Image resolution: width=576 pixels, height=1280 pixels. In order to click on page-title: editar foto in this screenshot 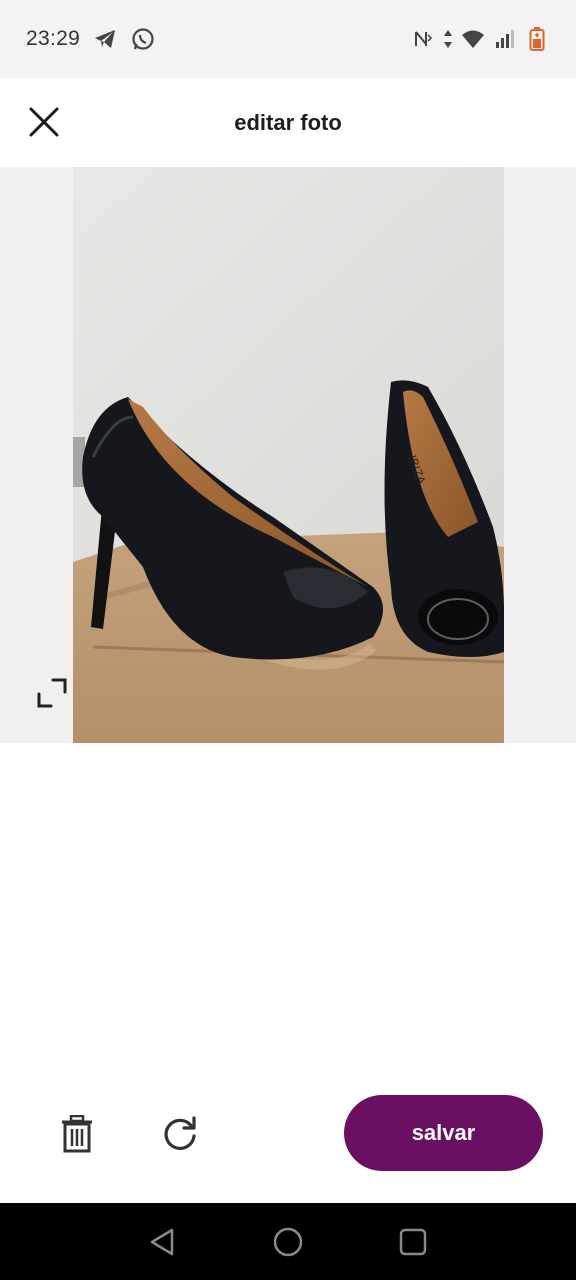, I will do `click(288, 122)`.